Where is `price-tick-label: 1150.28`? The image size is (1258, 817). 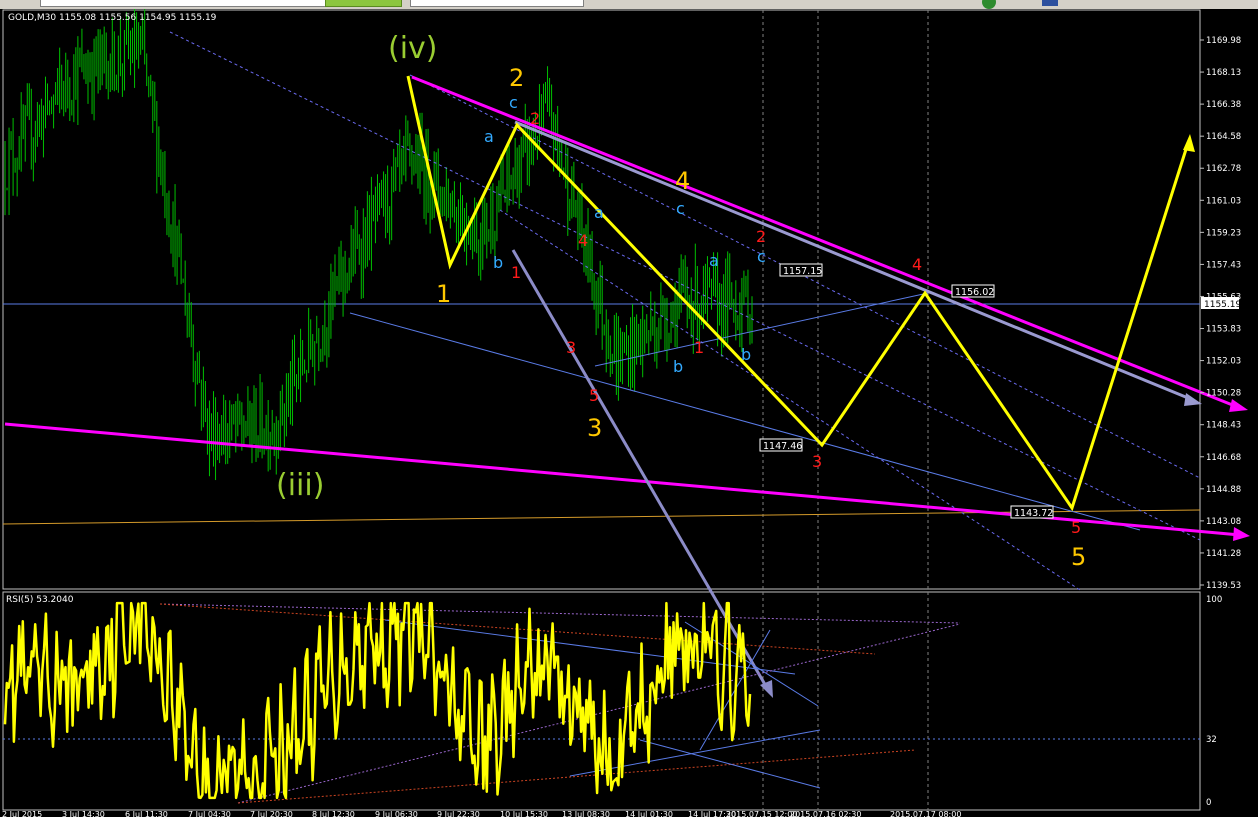 price-tick-label: 1150.28 is located at coordinates (1223, 394).